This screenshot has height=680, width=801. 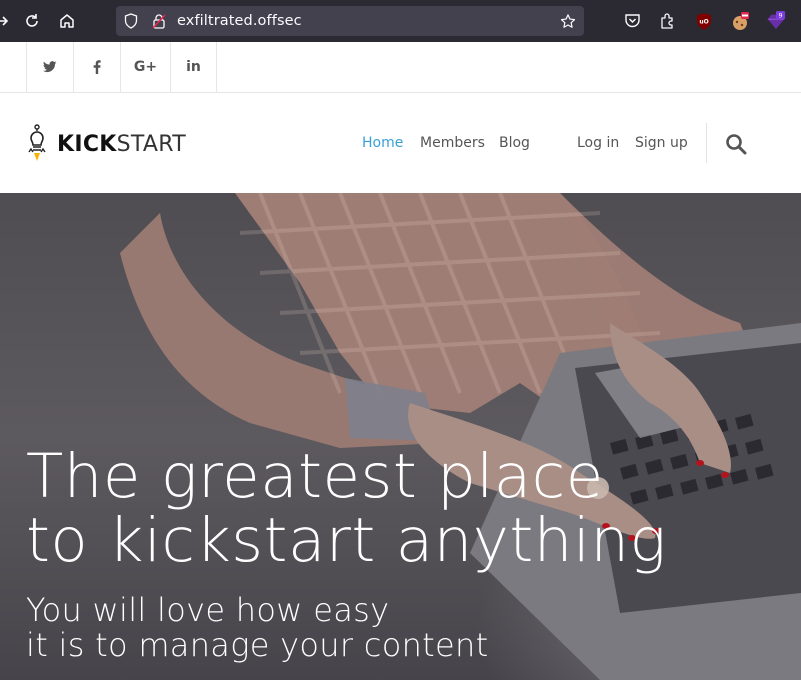 What do you see at coordinates (514, 143) in the screenshot?
I see `nav-blog: Blog` at bounding box center [514, 143].